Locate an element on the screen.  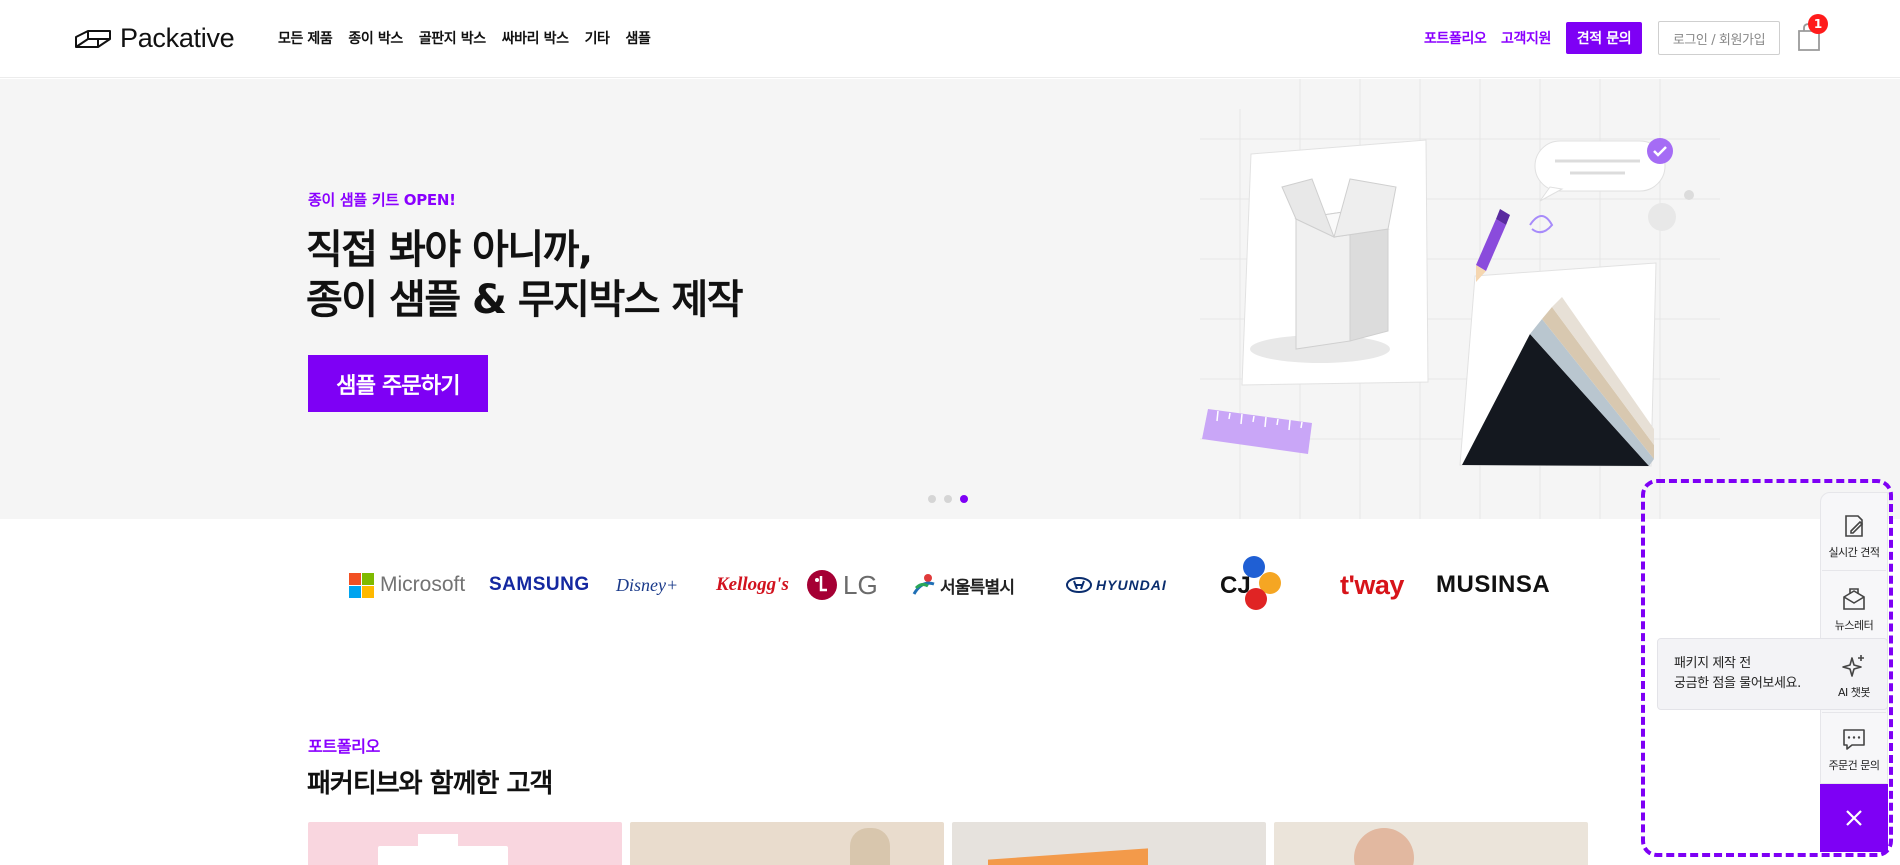
paper-samples-card is located at coordinates (1558, 364).